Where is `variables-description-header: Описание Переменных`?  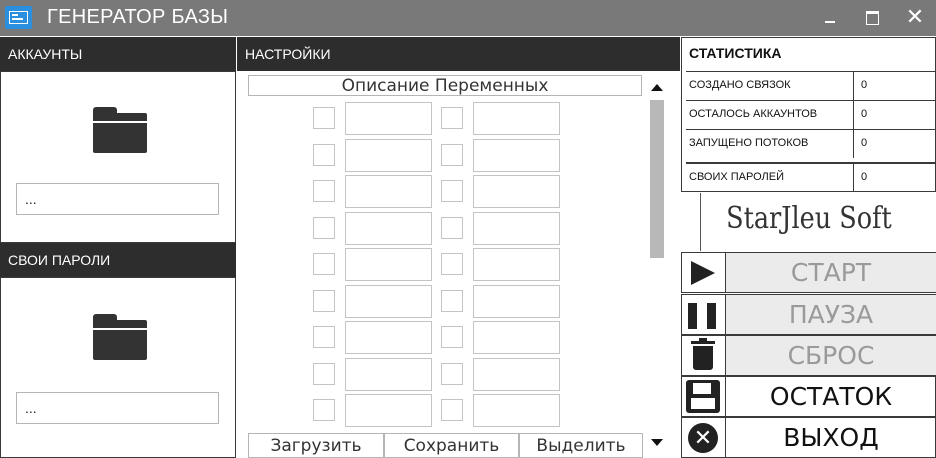
variables-description-header: Описание Переменных is located at coordinates (445, 85).